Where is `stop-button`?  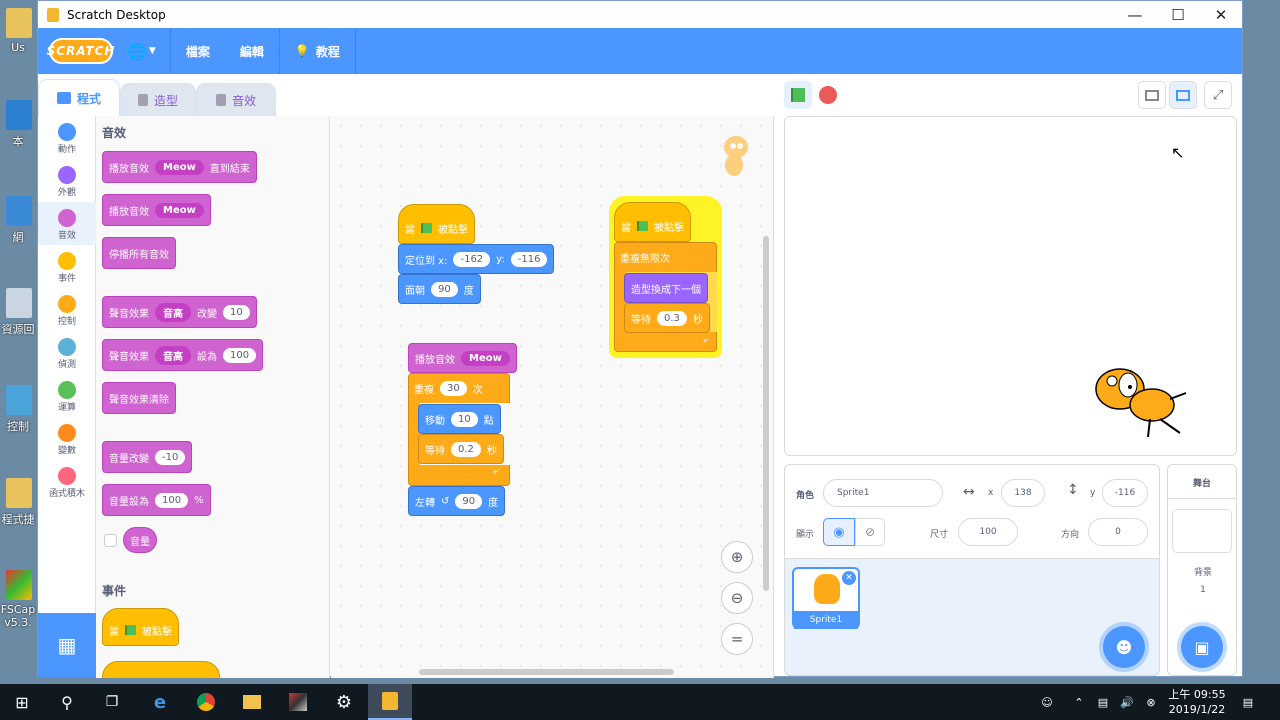
stop-button is located at coordinates (828, 95).